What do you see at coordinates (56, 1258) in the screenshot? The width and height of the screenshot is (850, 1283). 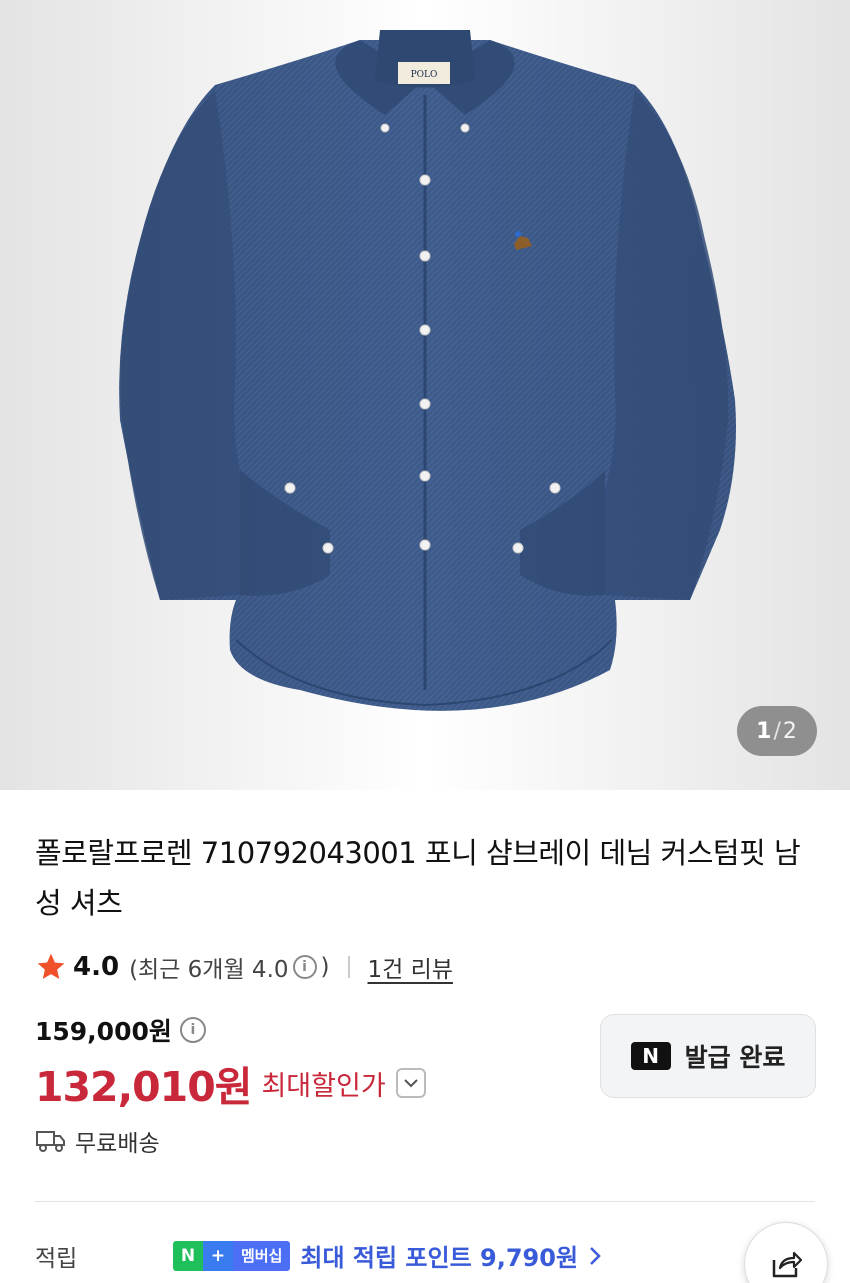 I see `points-label: 적립` at bounding box center [56, 1258].